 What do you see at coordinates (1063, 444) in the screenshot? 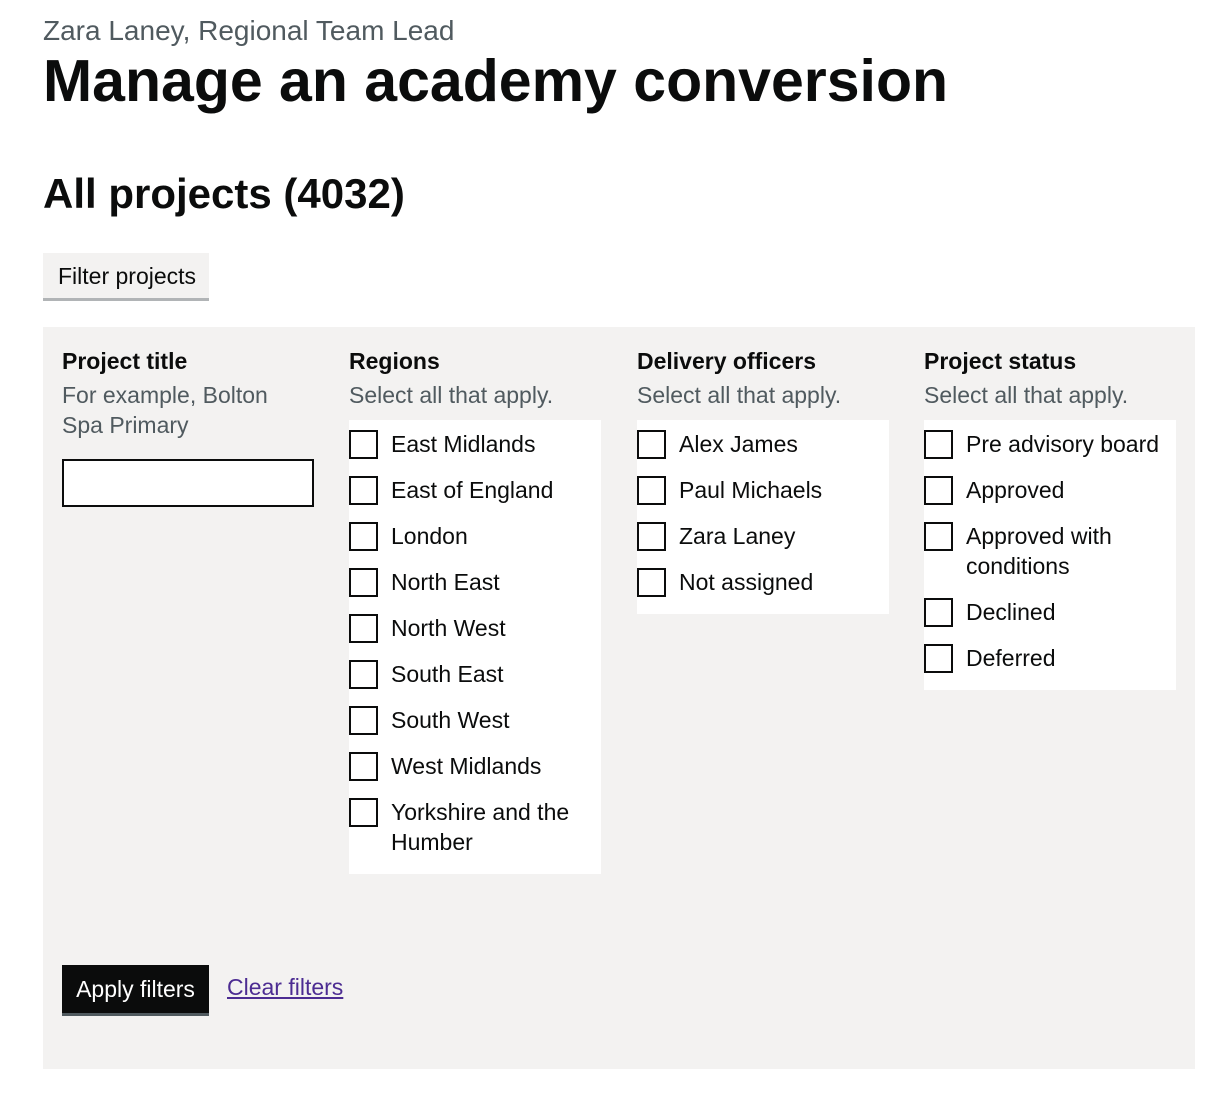
I see `status-option-label: Pre advisory board` at bounding box center [1063, 444].